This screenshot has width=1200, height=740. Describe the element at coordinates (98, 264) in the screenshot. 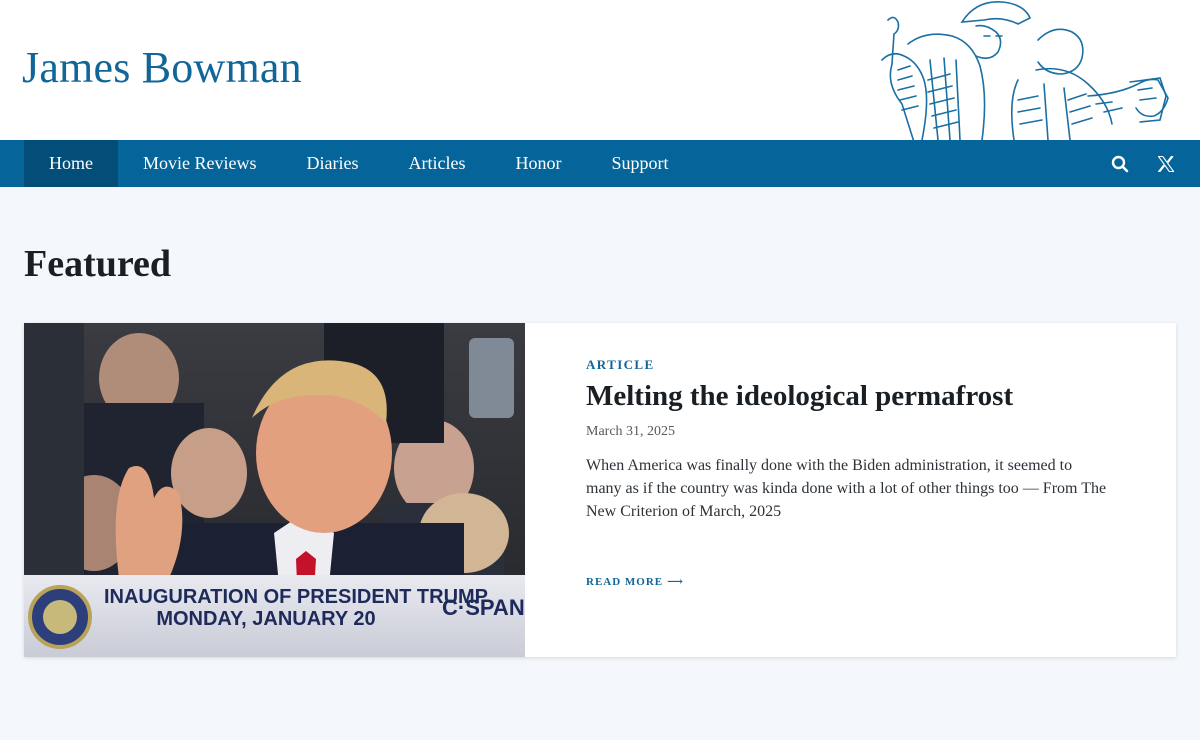

I see `featured-heading: Featured` at that location.